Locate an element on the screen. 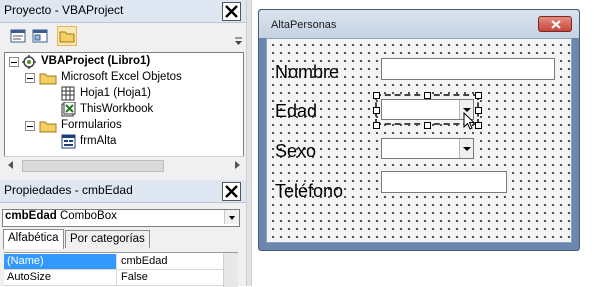 This screenshot has width=594, height=287. toggle-folders-icon is located at coordinates (67, 37).